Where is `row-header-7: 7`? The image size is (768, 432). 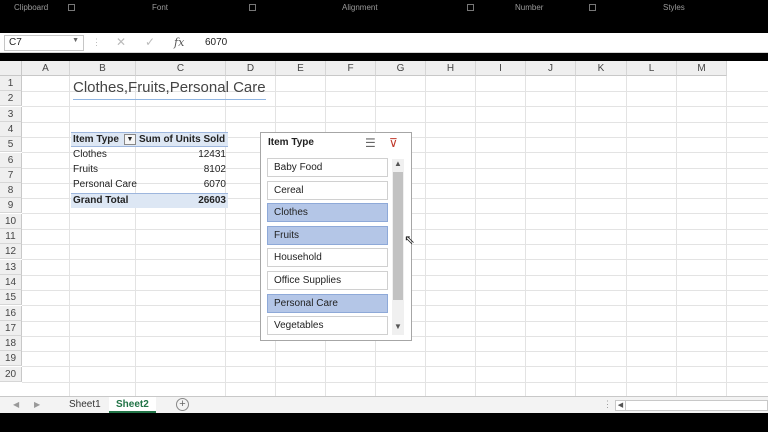
row-header-7: 7 is located at coordinates (11, 175).